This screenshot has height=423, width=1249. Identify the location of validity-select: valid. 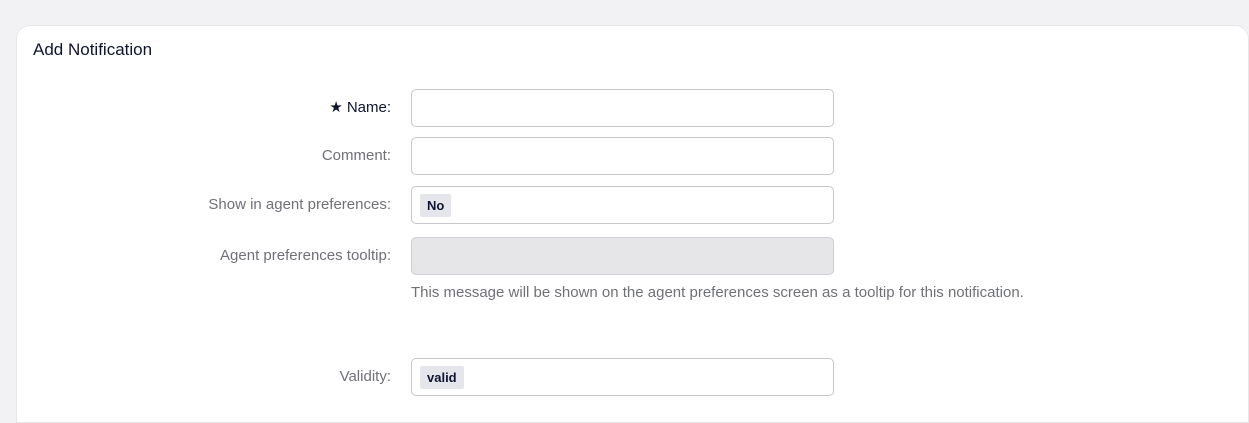
(622, 377).